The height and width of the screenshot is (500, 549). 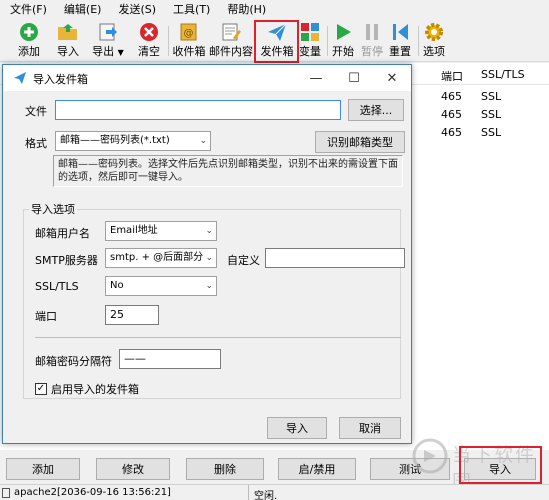 I want to click on menu-bar: 文件(F) 编辑(E) 发送(S) 工具(T) 帮助(H), so click(x=274, y=10).